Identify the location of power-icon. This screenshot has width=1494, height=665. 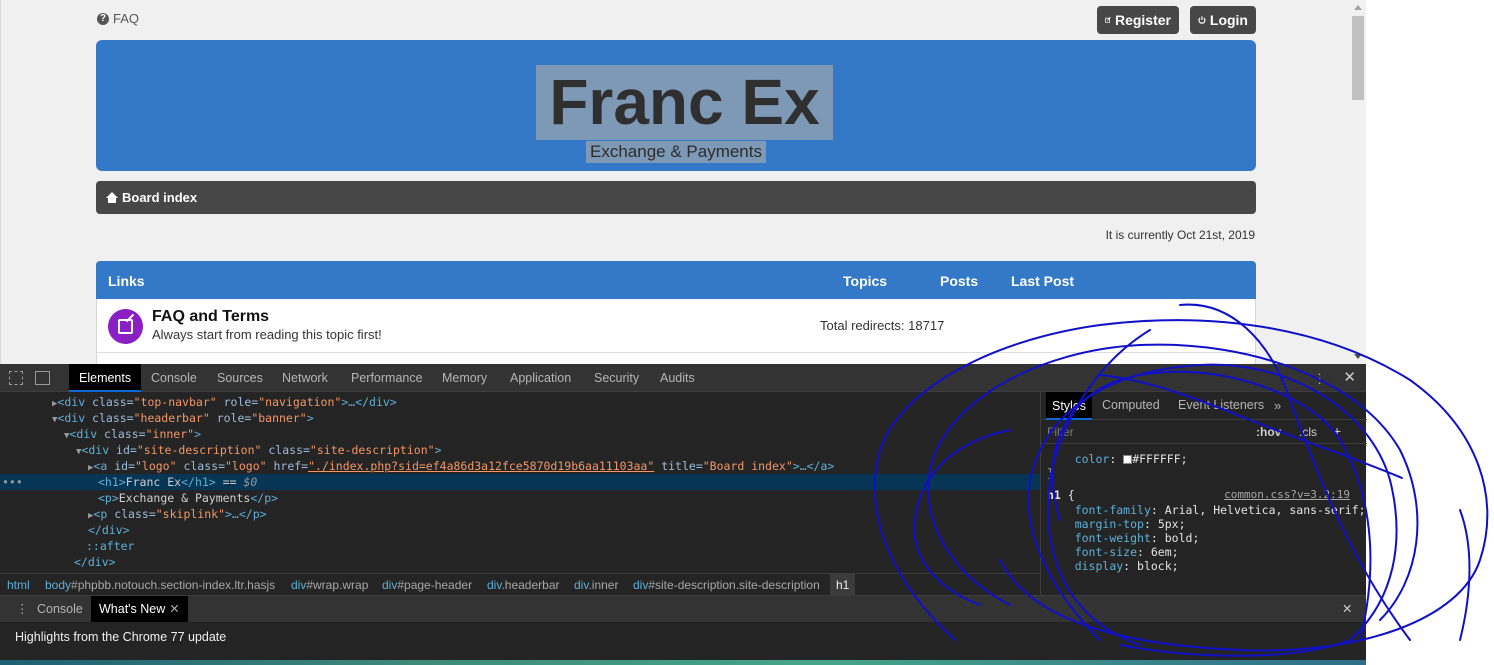
(1202, 20).